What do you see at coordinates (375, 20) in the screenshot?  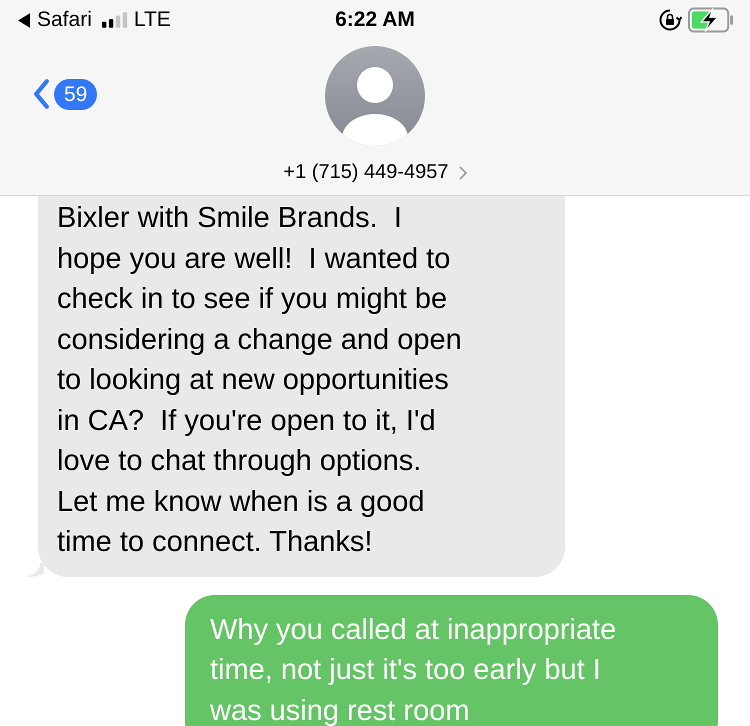 I see `clock-time: 6:22 AM` at bounding box center [375, 20].